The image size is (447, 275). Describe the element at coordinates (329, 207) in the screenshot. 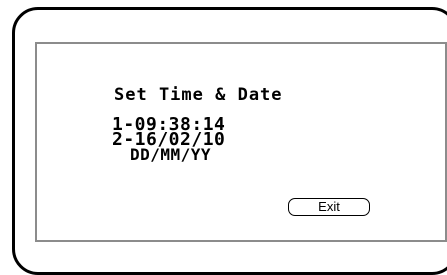

I see `exit-button: Exit` at that location.